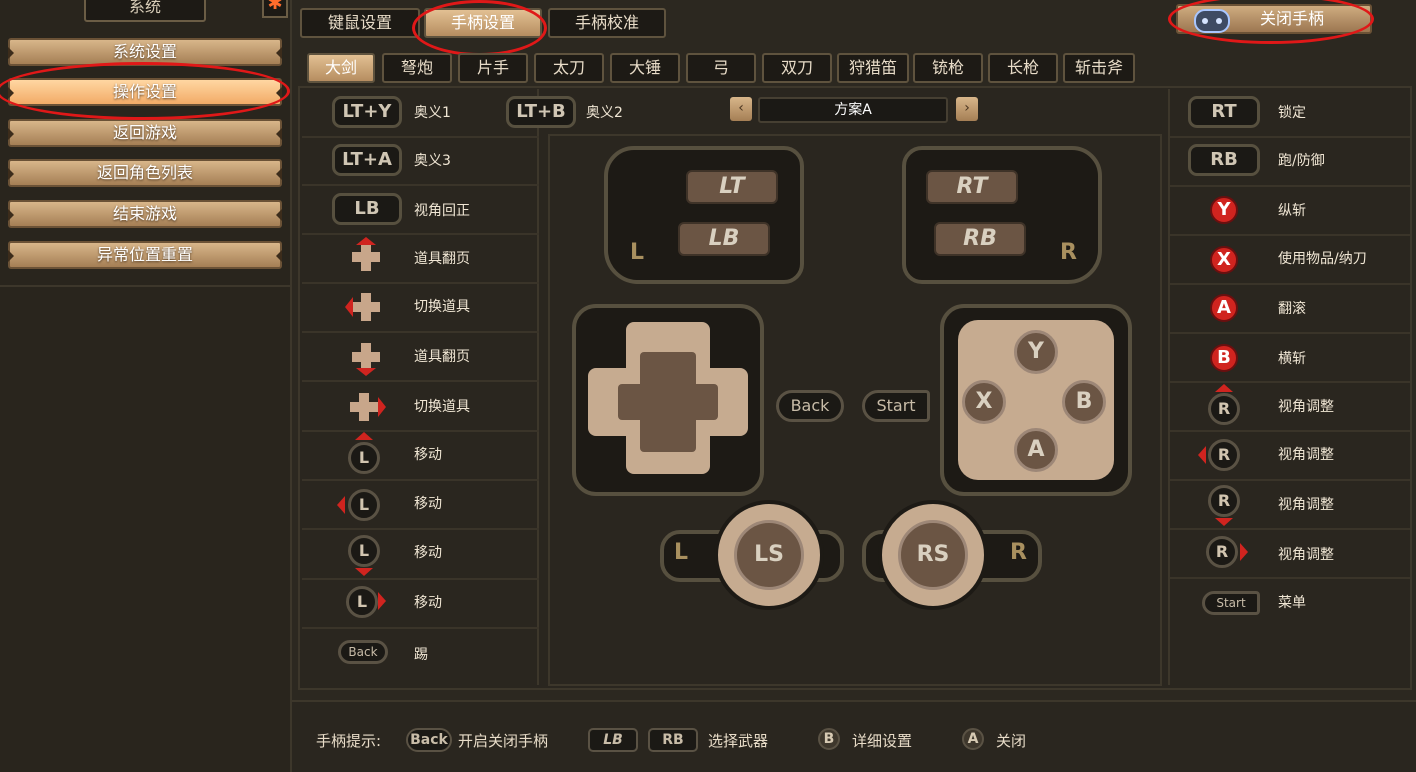 The width and height of the screenshot is (1416, 772). Describe the element at coordinates (613, 740) in the screenshot. I see `hint-lb-key: LB` at that location.